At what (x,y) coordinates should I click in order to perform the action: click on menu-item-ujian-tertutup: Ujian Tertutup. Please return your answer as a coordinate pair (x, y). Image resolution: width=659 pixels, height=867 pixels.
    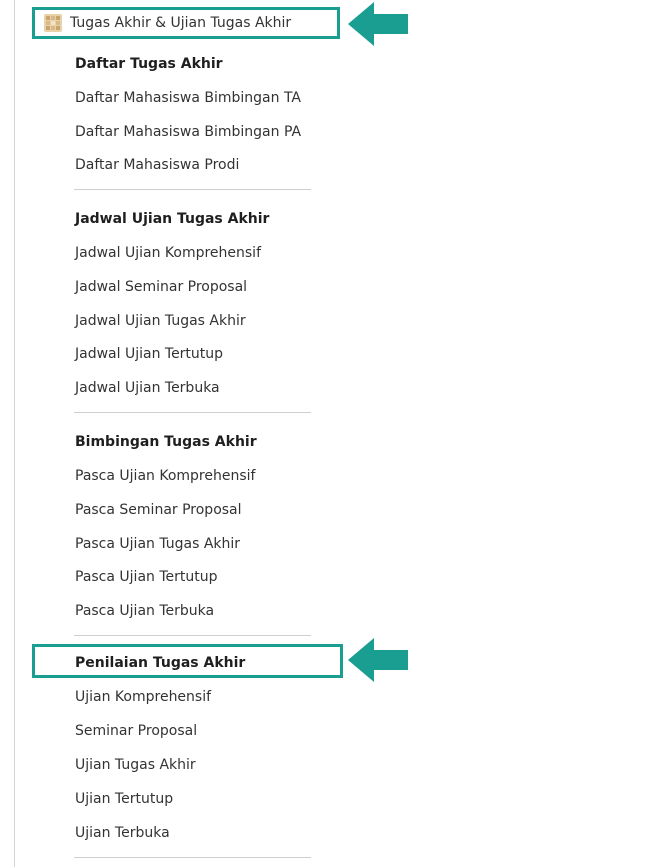
    Looking at the image, I should click on (124, 799).